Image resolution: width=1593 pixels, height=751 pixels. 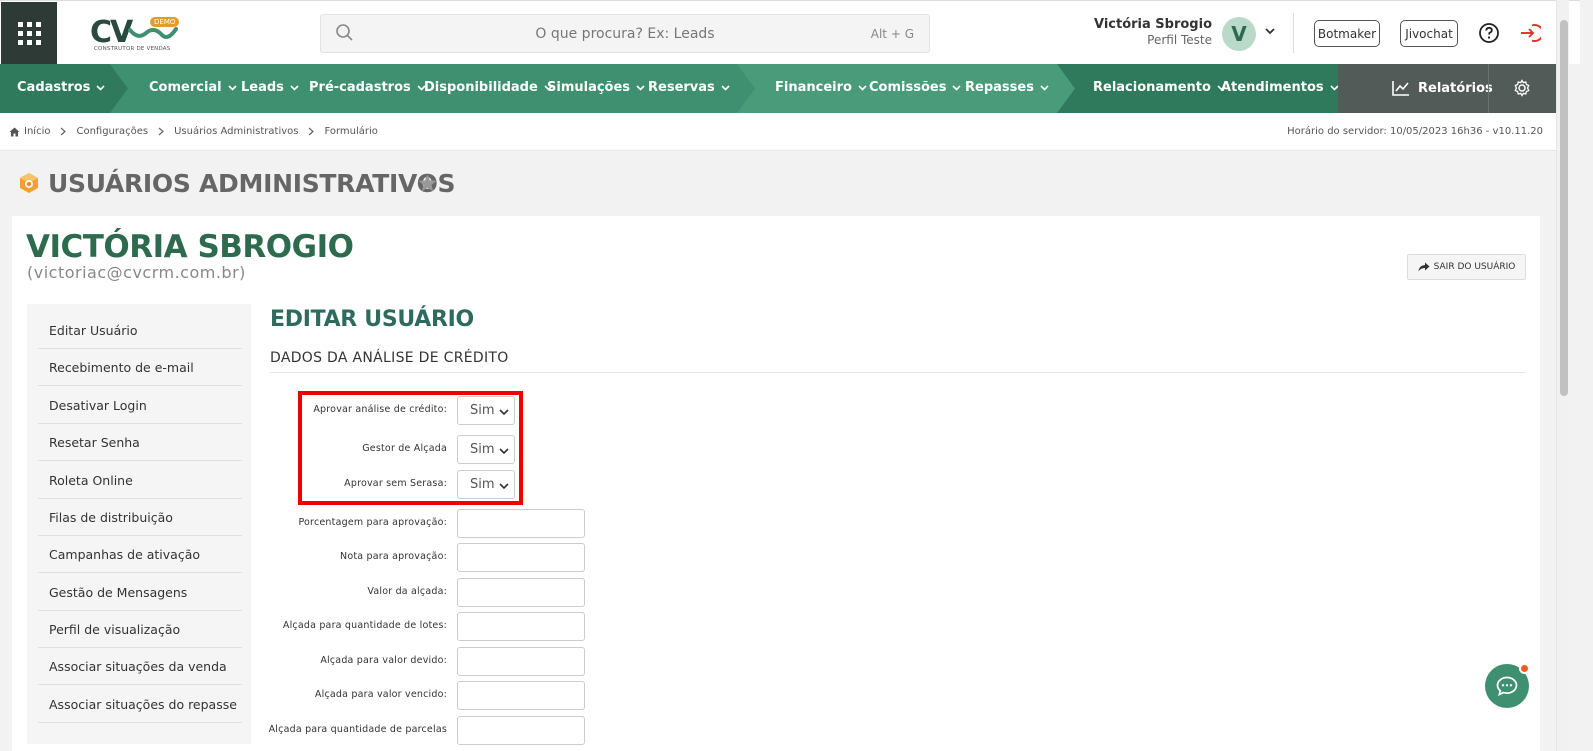 What do you see at coordinates (521, 592) in the screenshot?
I see `approval-value-input` at bounding box center [521, 592].